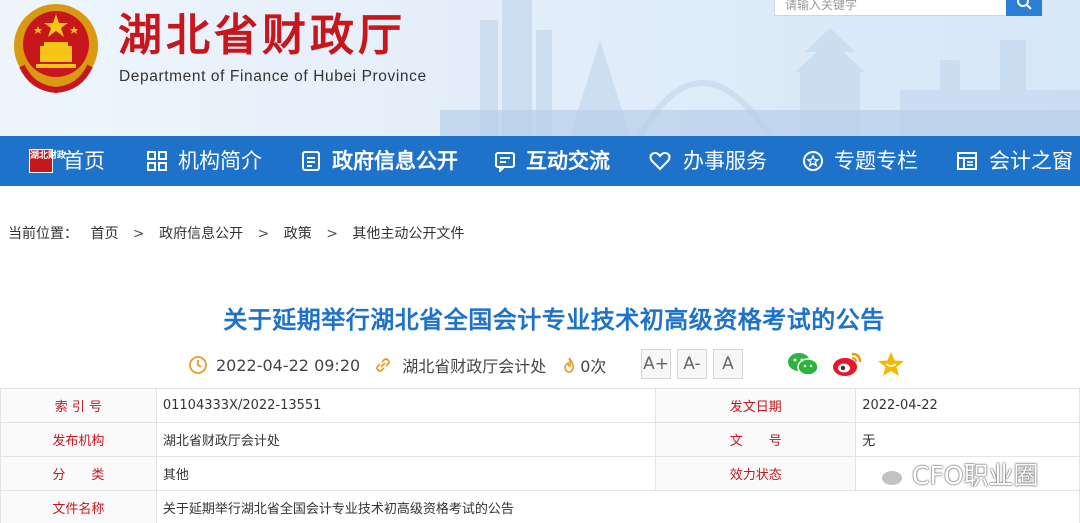  Describe the element at coordinates (273, 76) in the screenshot. I see `site-subtitle: Department of Finance of Hubei Province` at that location.